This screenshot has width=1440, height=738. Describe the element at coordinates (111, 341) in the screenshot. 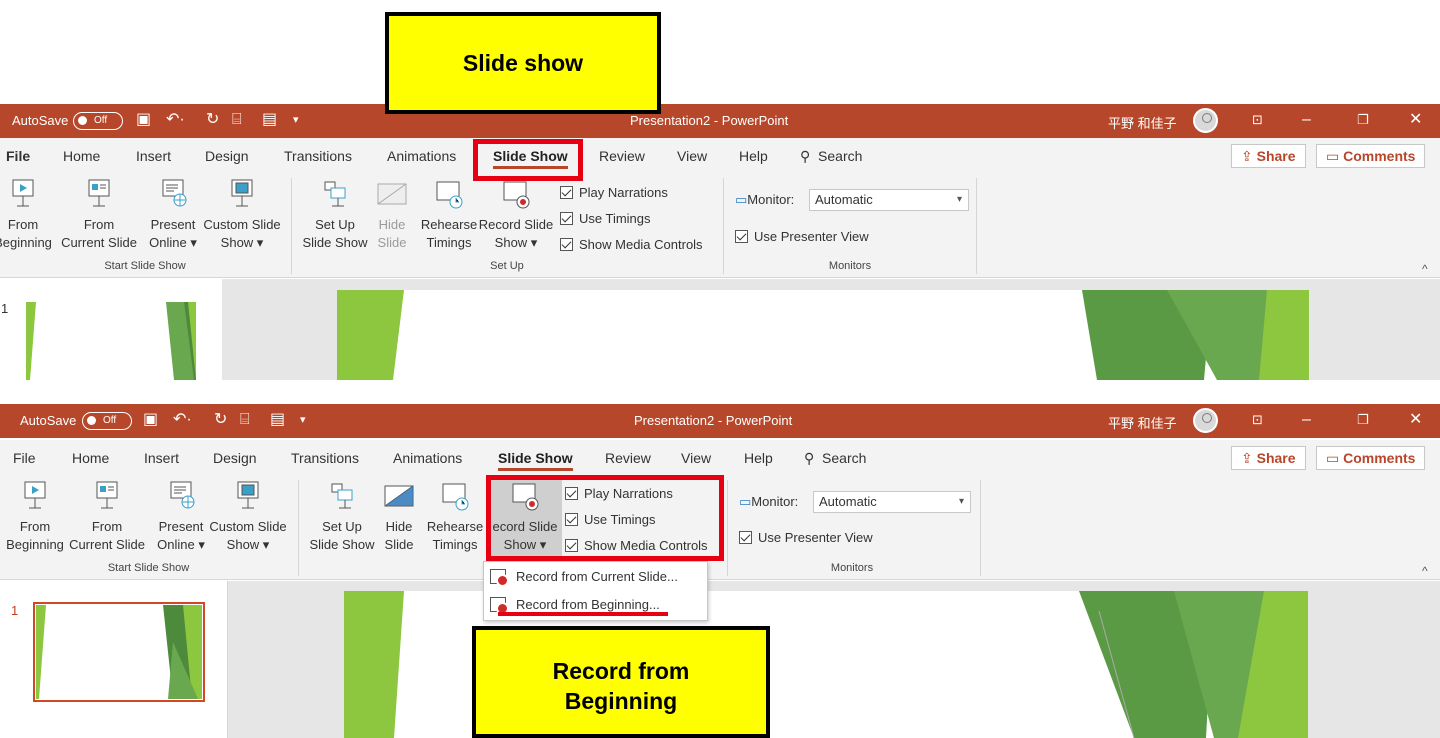

I see `slide-thumbnail` at that location.